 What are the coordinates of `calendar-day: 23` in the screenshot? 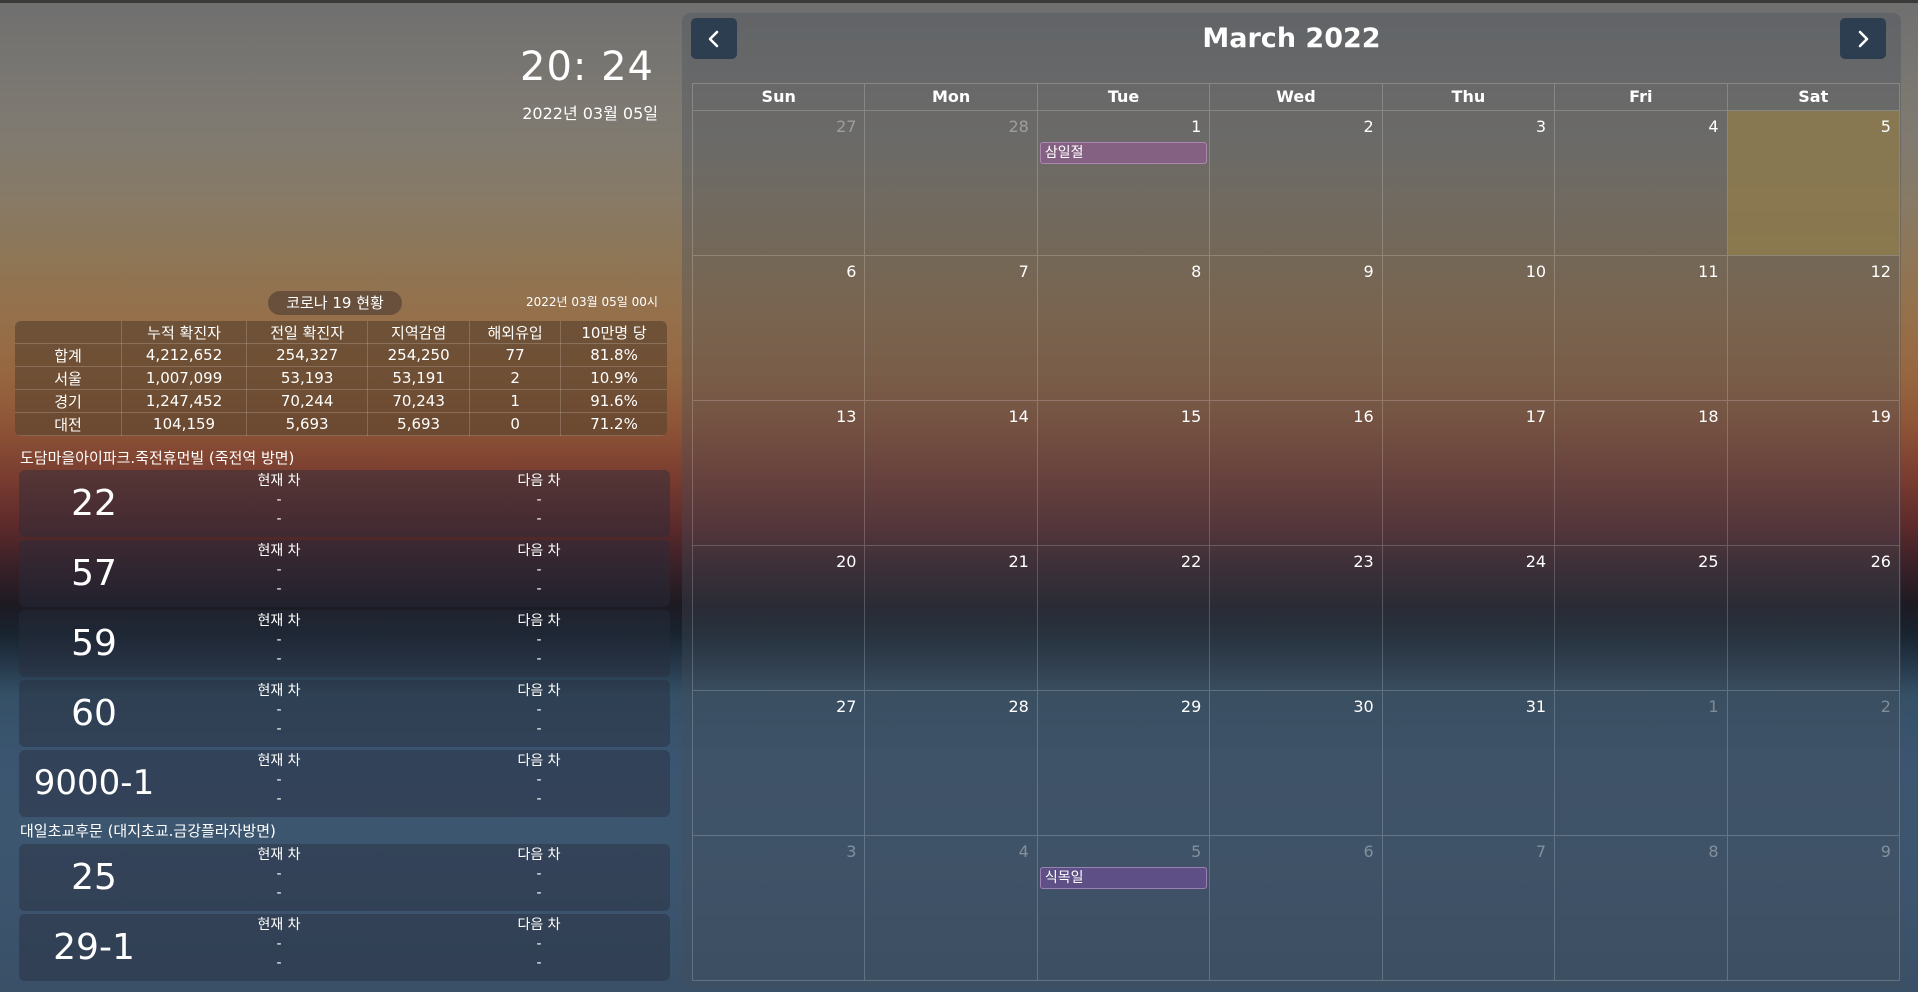 It's located at (1296, 618).